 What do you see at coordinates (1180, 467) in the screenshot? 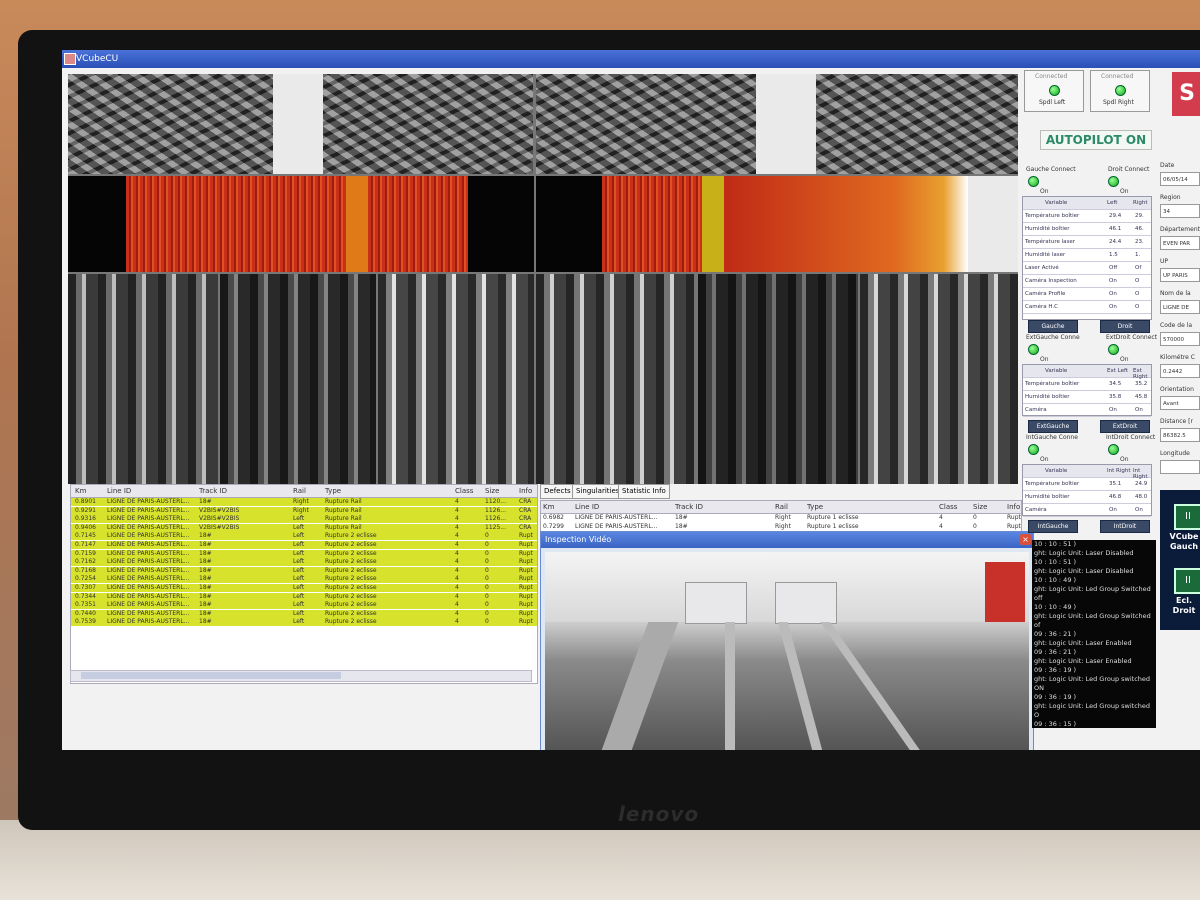
I see `info-field-value` at bounding box center [1180, 467].